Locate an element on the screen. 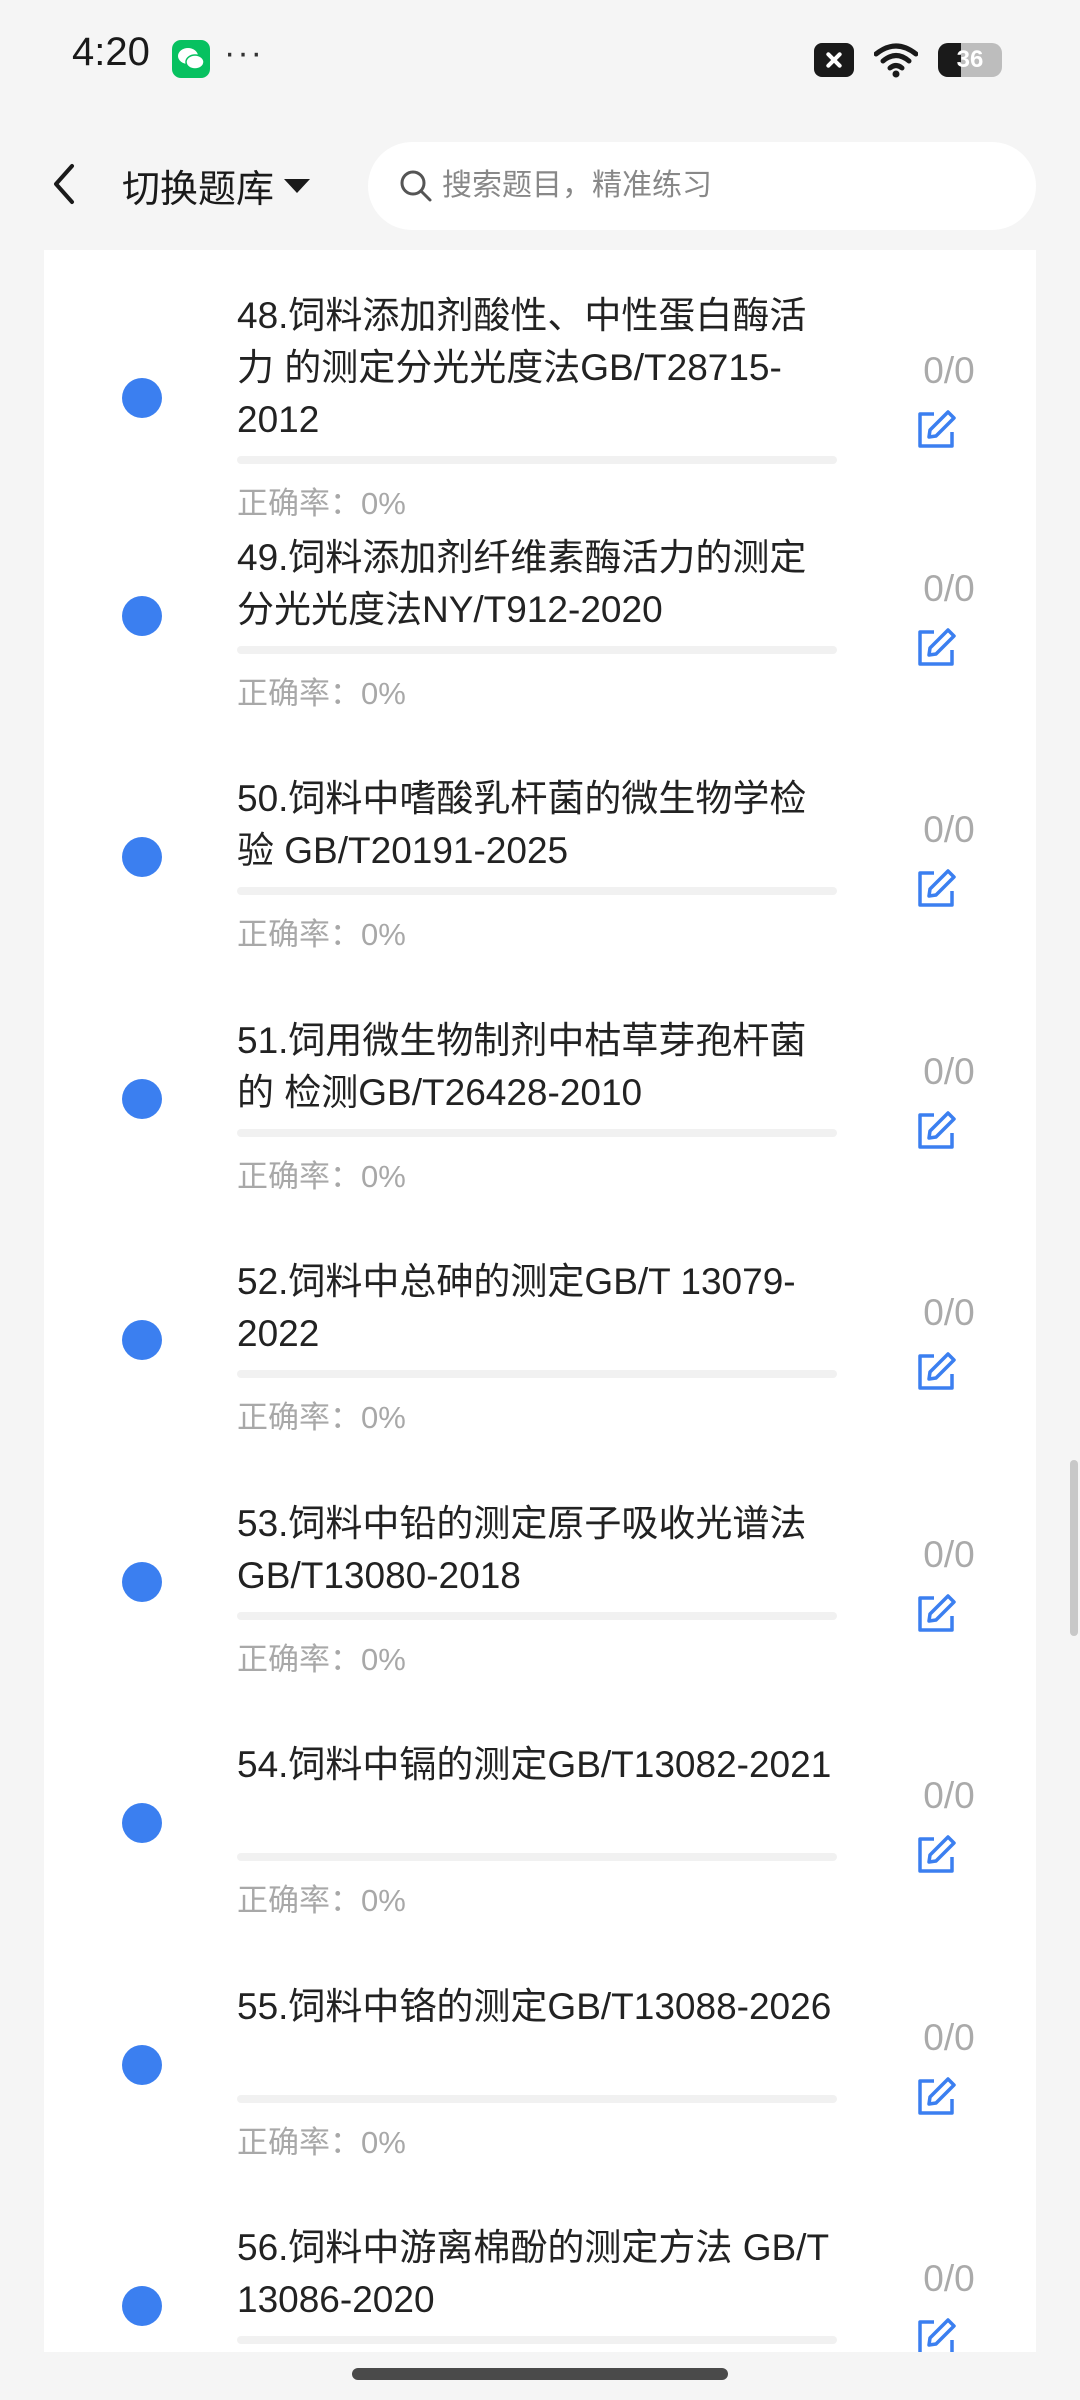  status-bar: 4:20 ··· 36 is located at coordinates (540, 60).